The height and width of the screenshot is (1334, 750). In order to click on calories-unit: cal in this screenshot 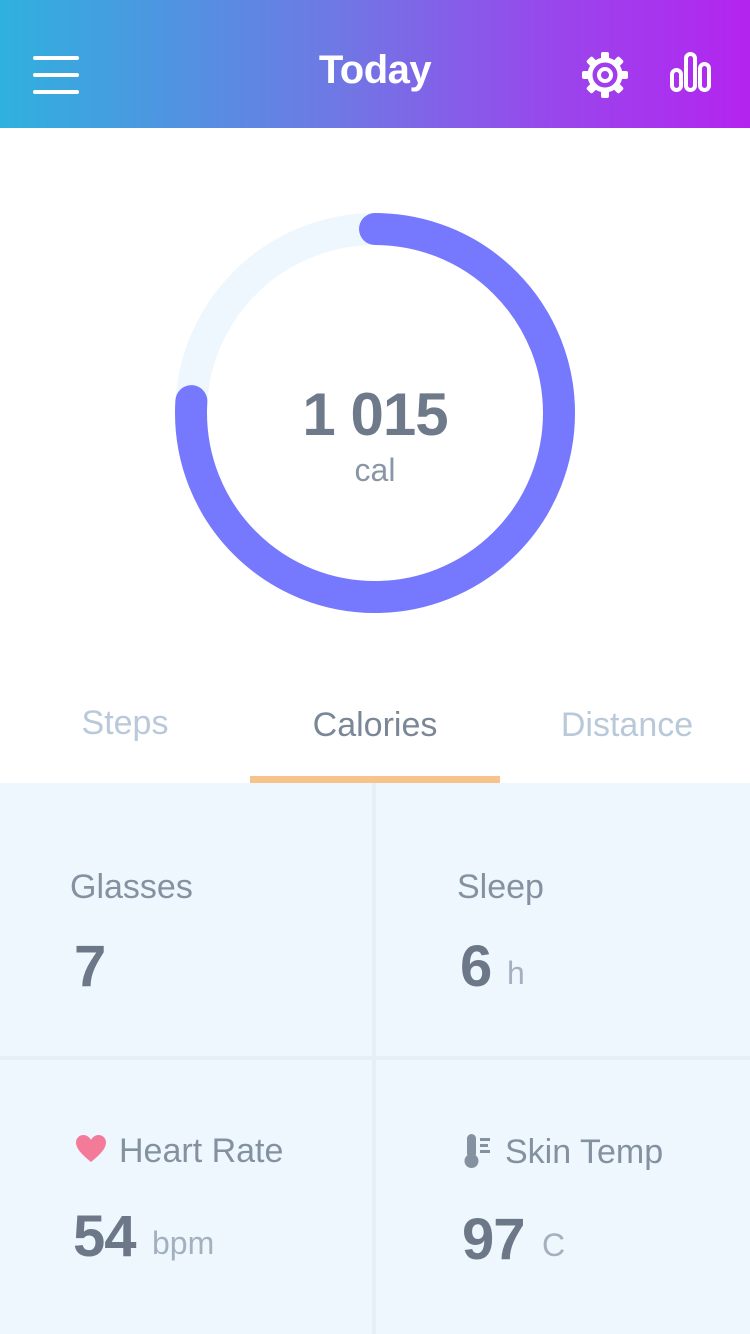, I will do `click(375, 470)`.